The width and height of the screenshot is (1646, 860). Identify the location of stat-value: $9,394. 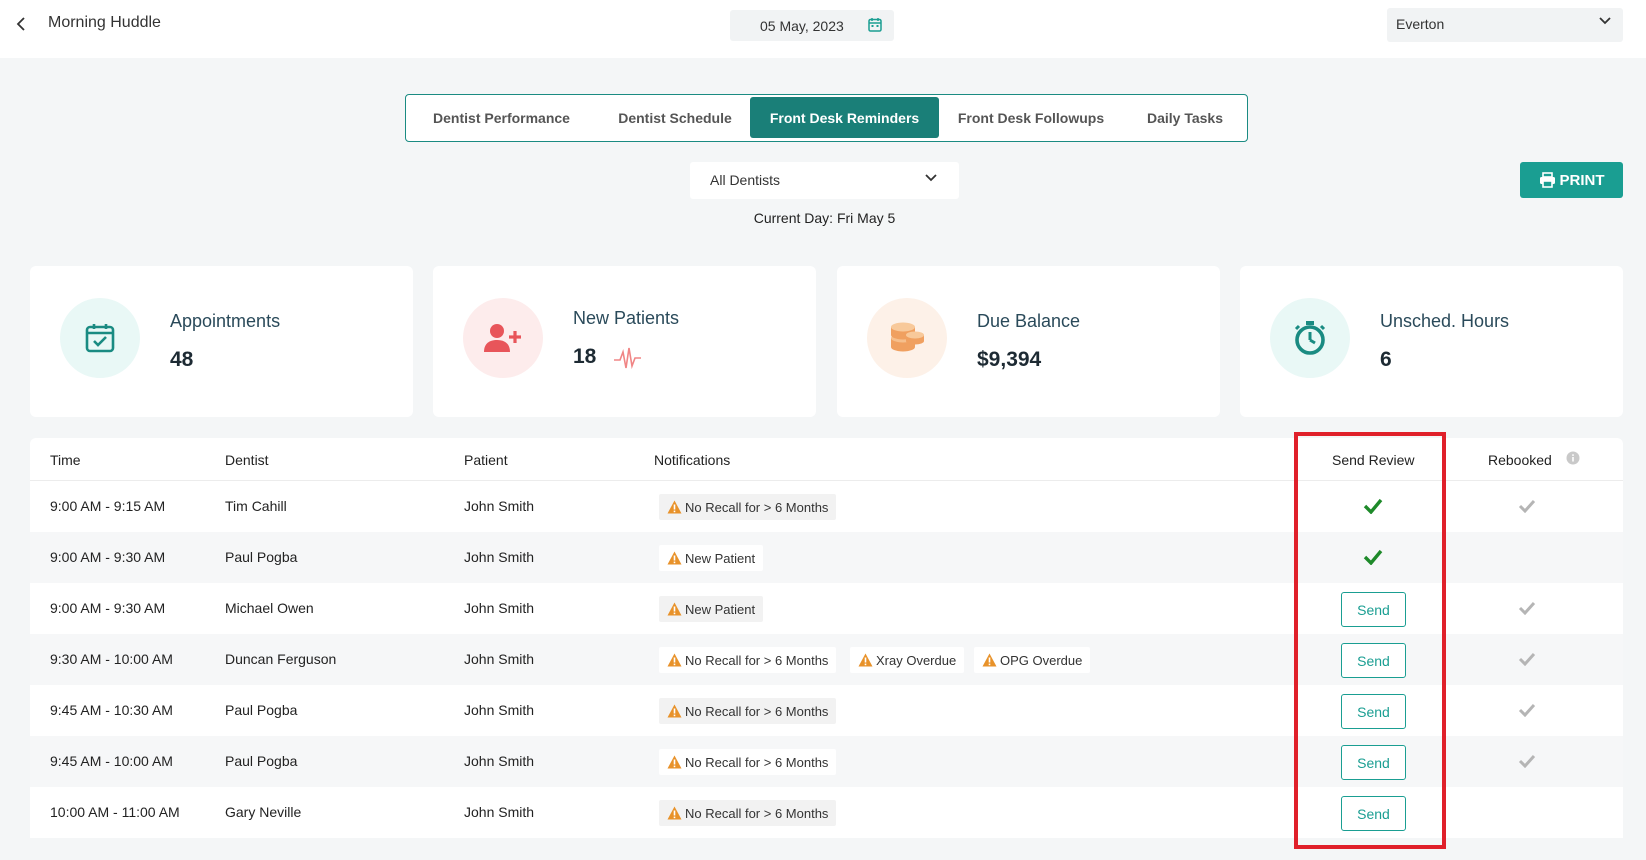
(1009, 359).